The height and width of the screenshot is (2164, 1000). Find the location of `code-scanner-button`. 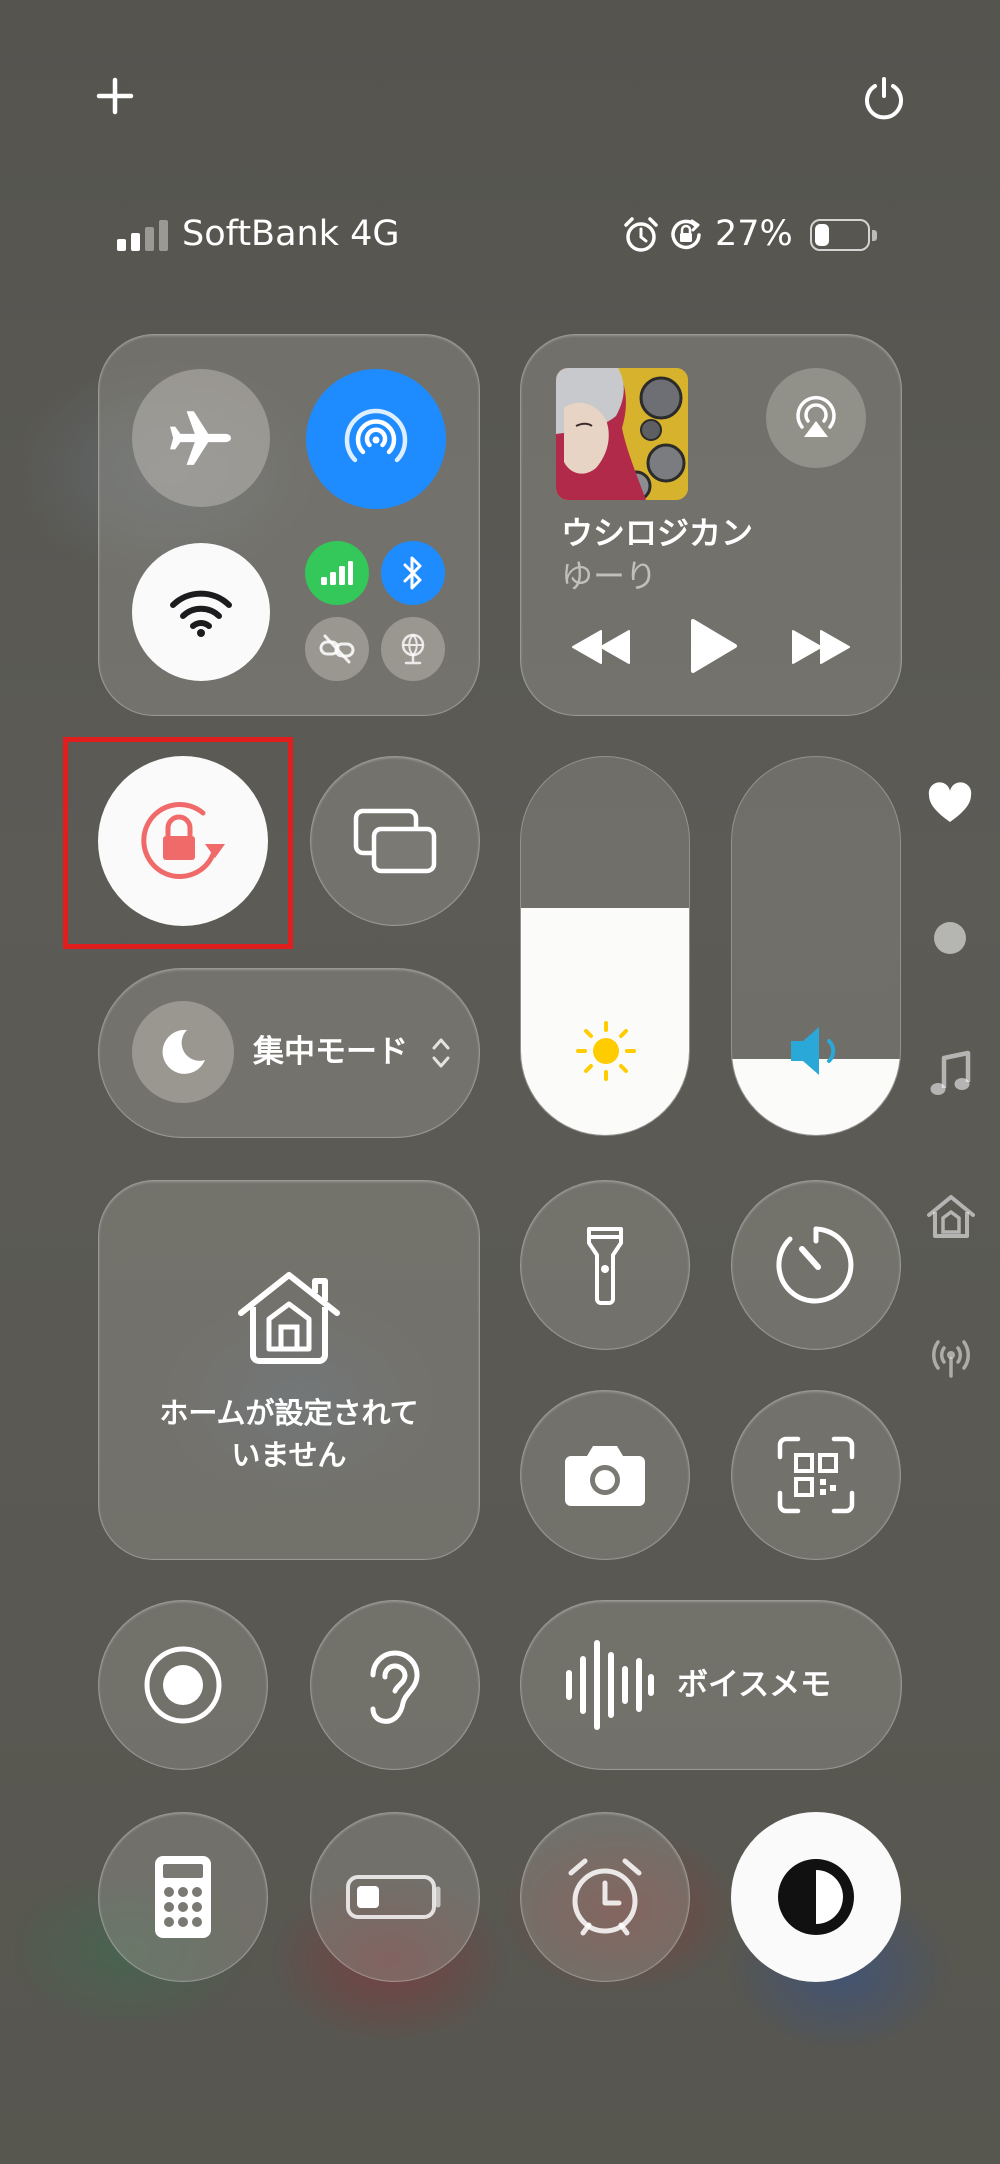

code-scanner-button is located at coordinates (816, 1475).